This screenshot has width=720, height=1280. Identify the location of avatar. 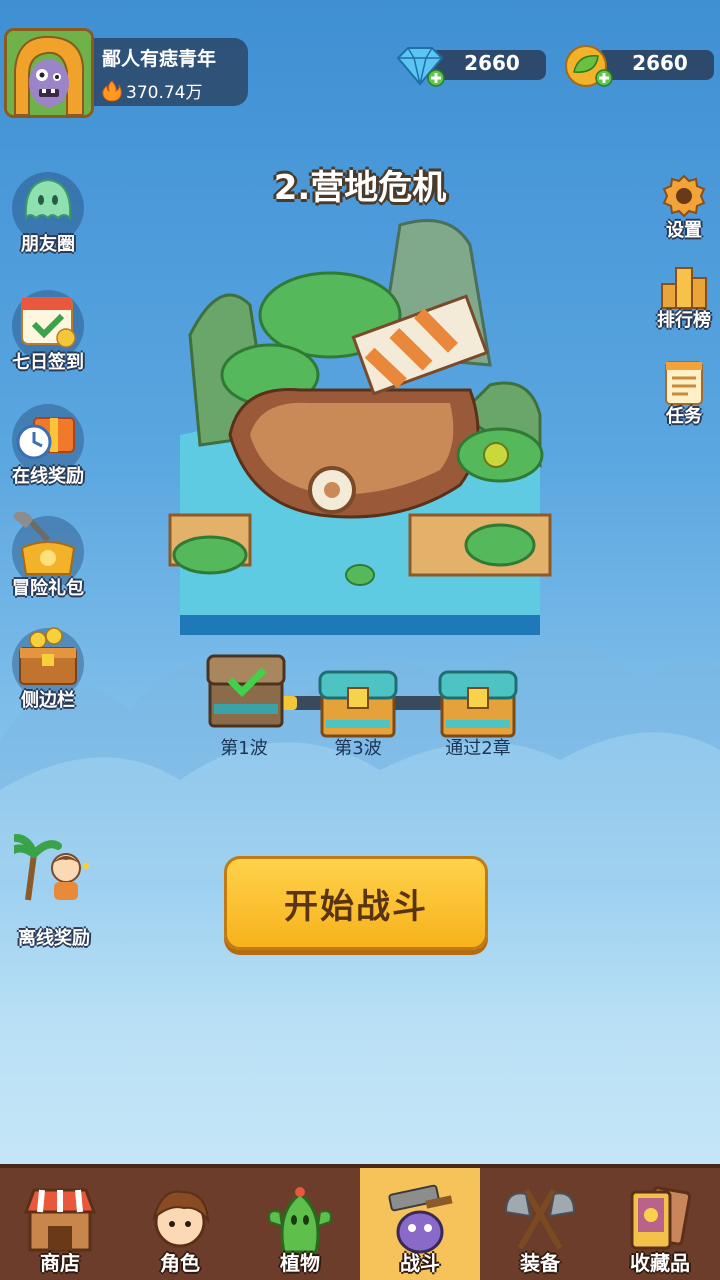
(49, 73).